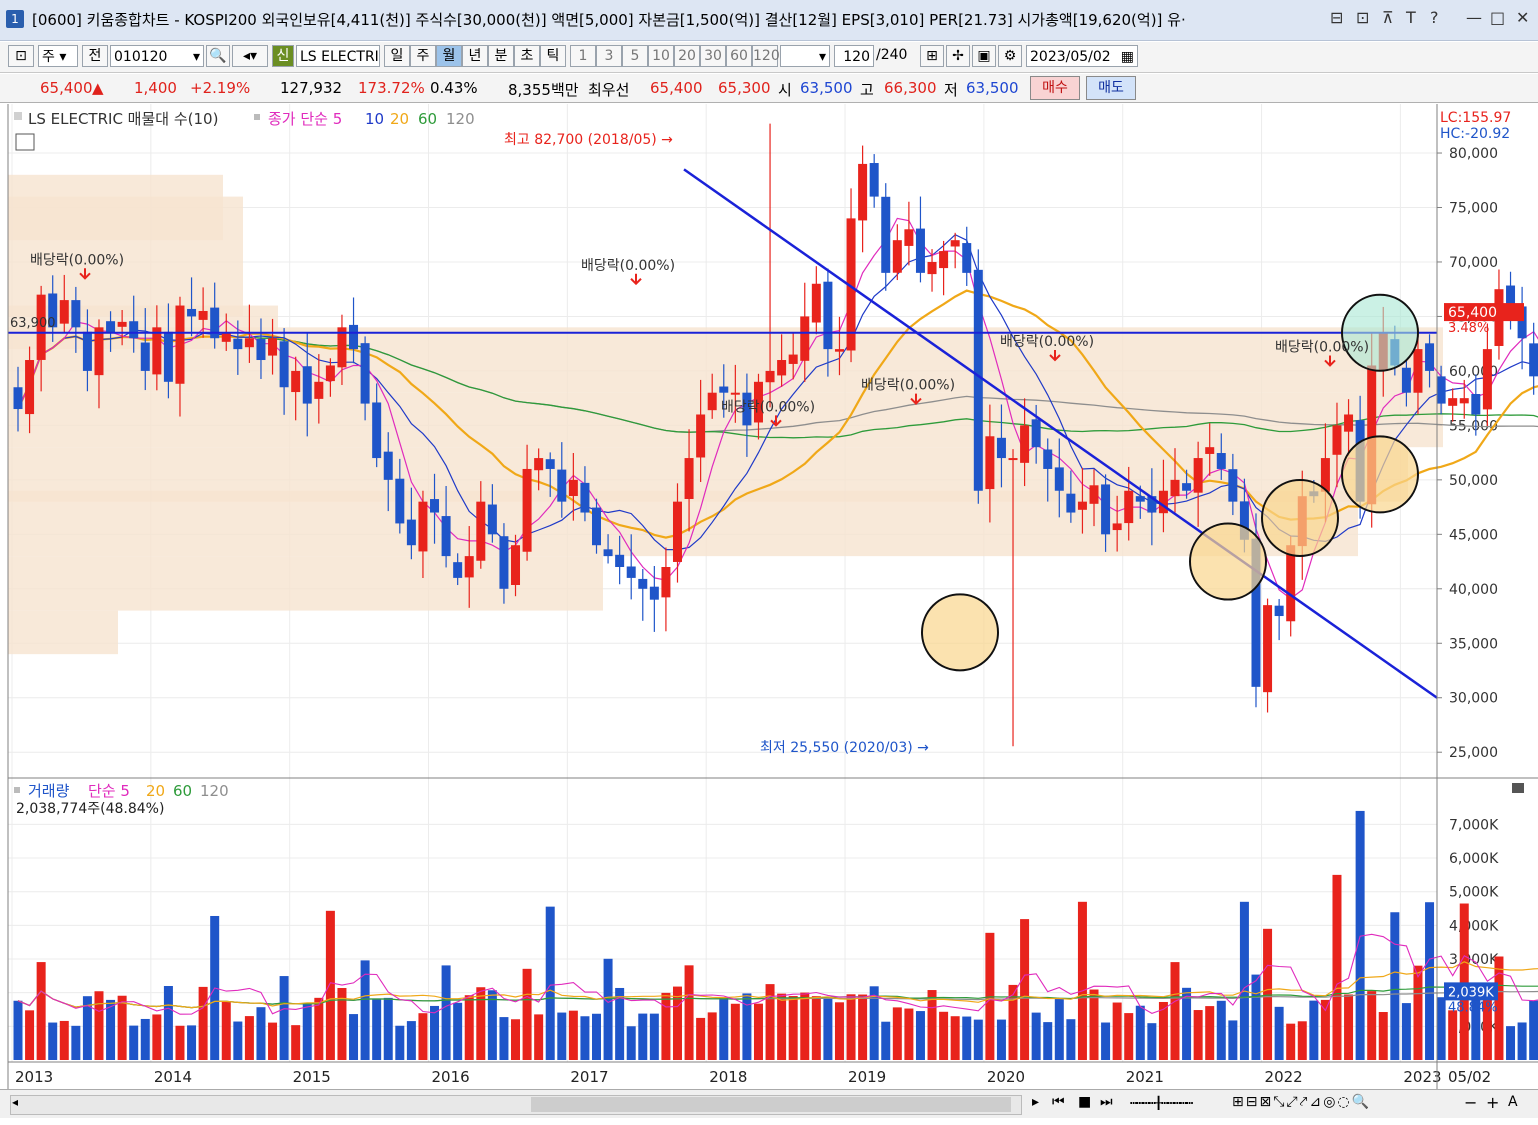 The image size is (1538, 1125). What do you see at coordinates (766, 56) in the screenshot?
I see `interval-120: 120` at bounding box center [766, 56].